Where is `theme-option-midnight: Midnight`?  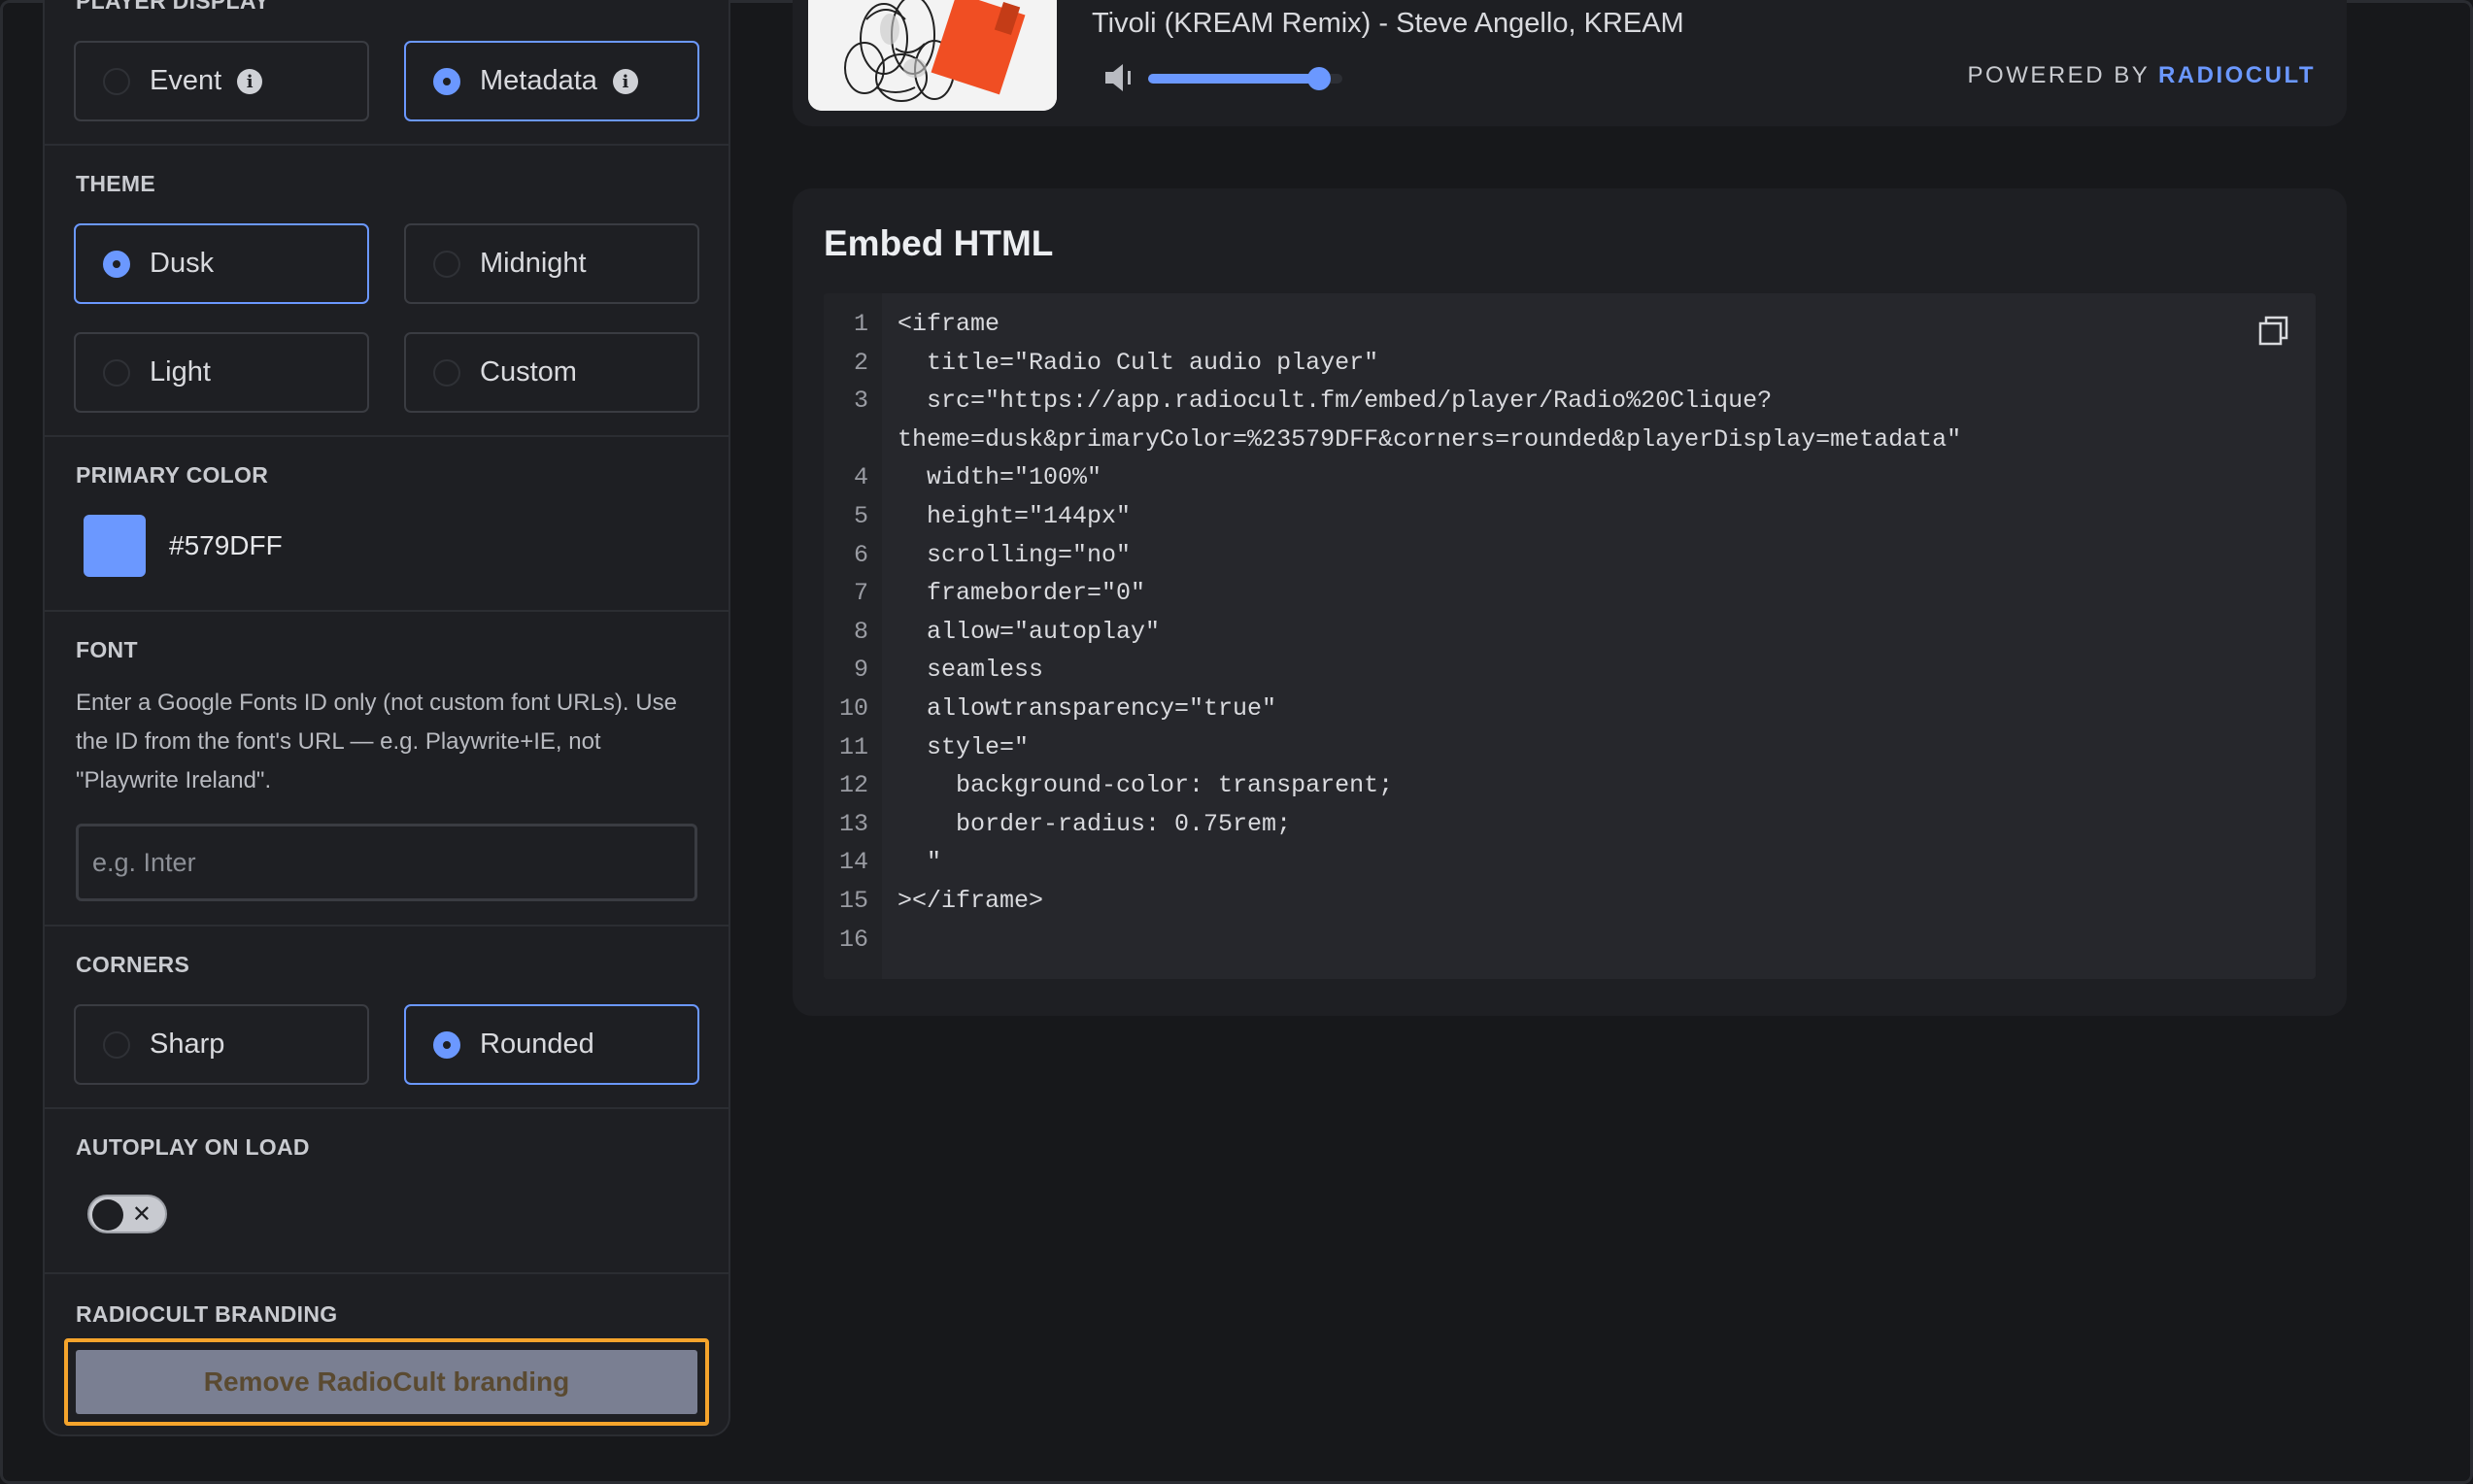 theme-option-midnight: Midnight is located at coordinates (551, 263).